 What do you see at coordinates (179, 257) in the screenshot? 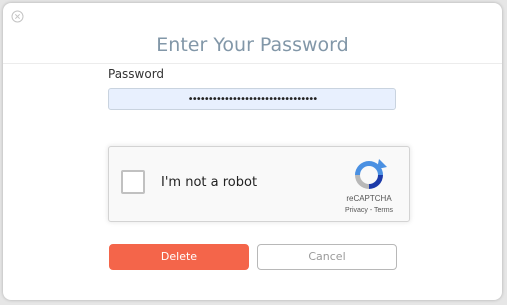
I see `delete-button: Delete` at bounding box center [179, 257].